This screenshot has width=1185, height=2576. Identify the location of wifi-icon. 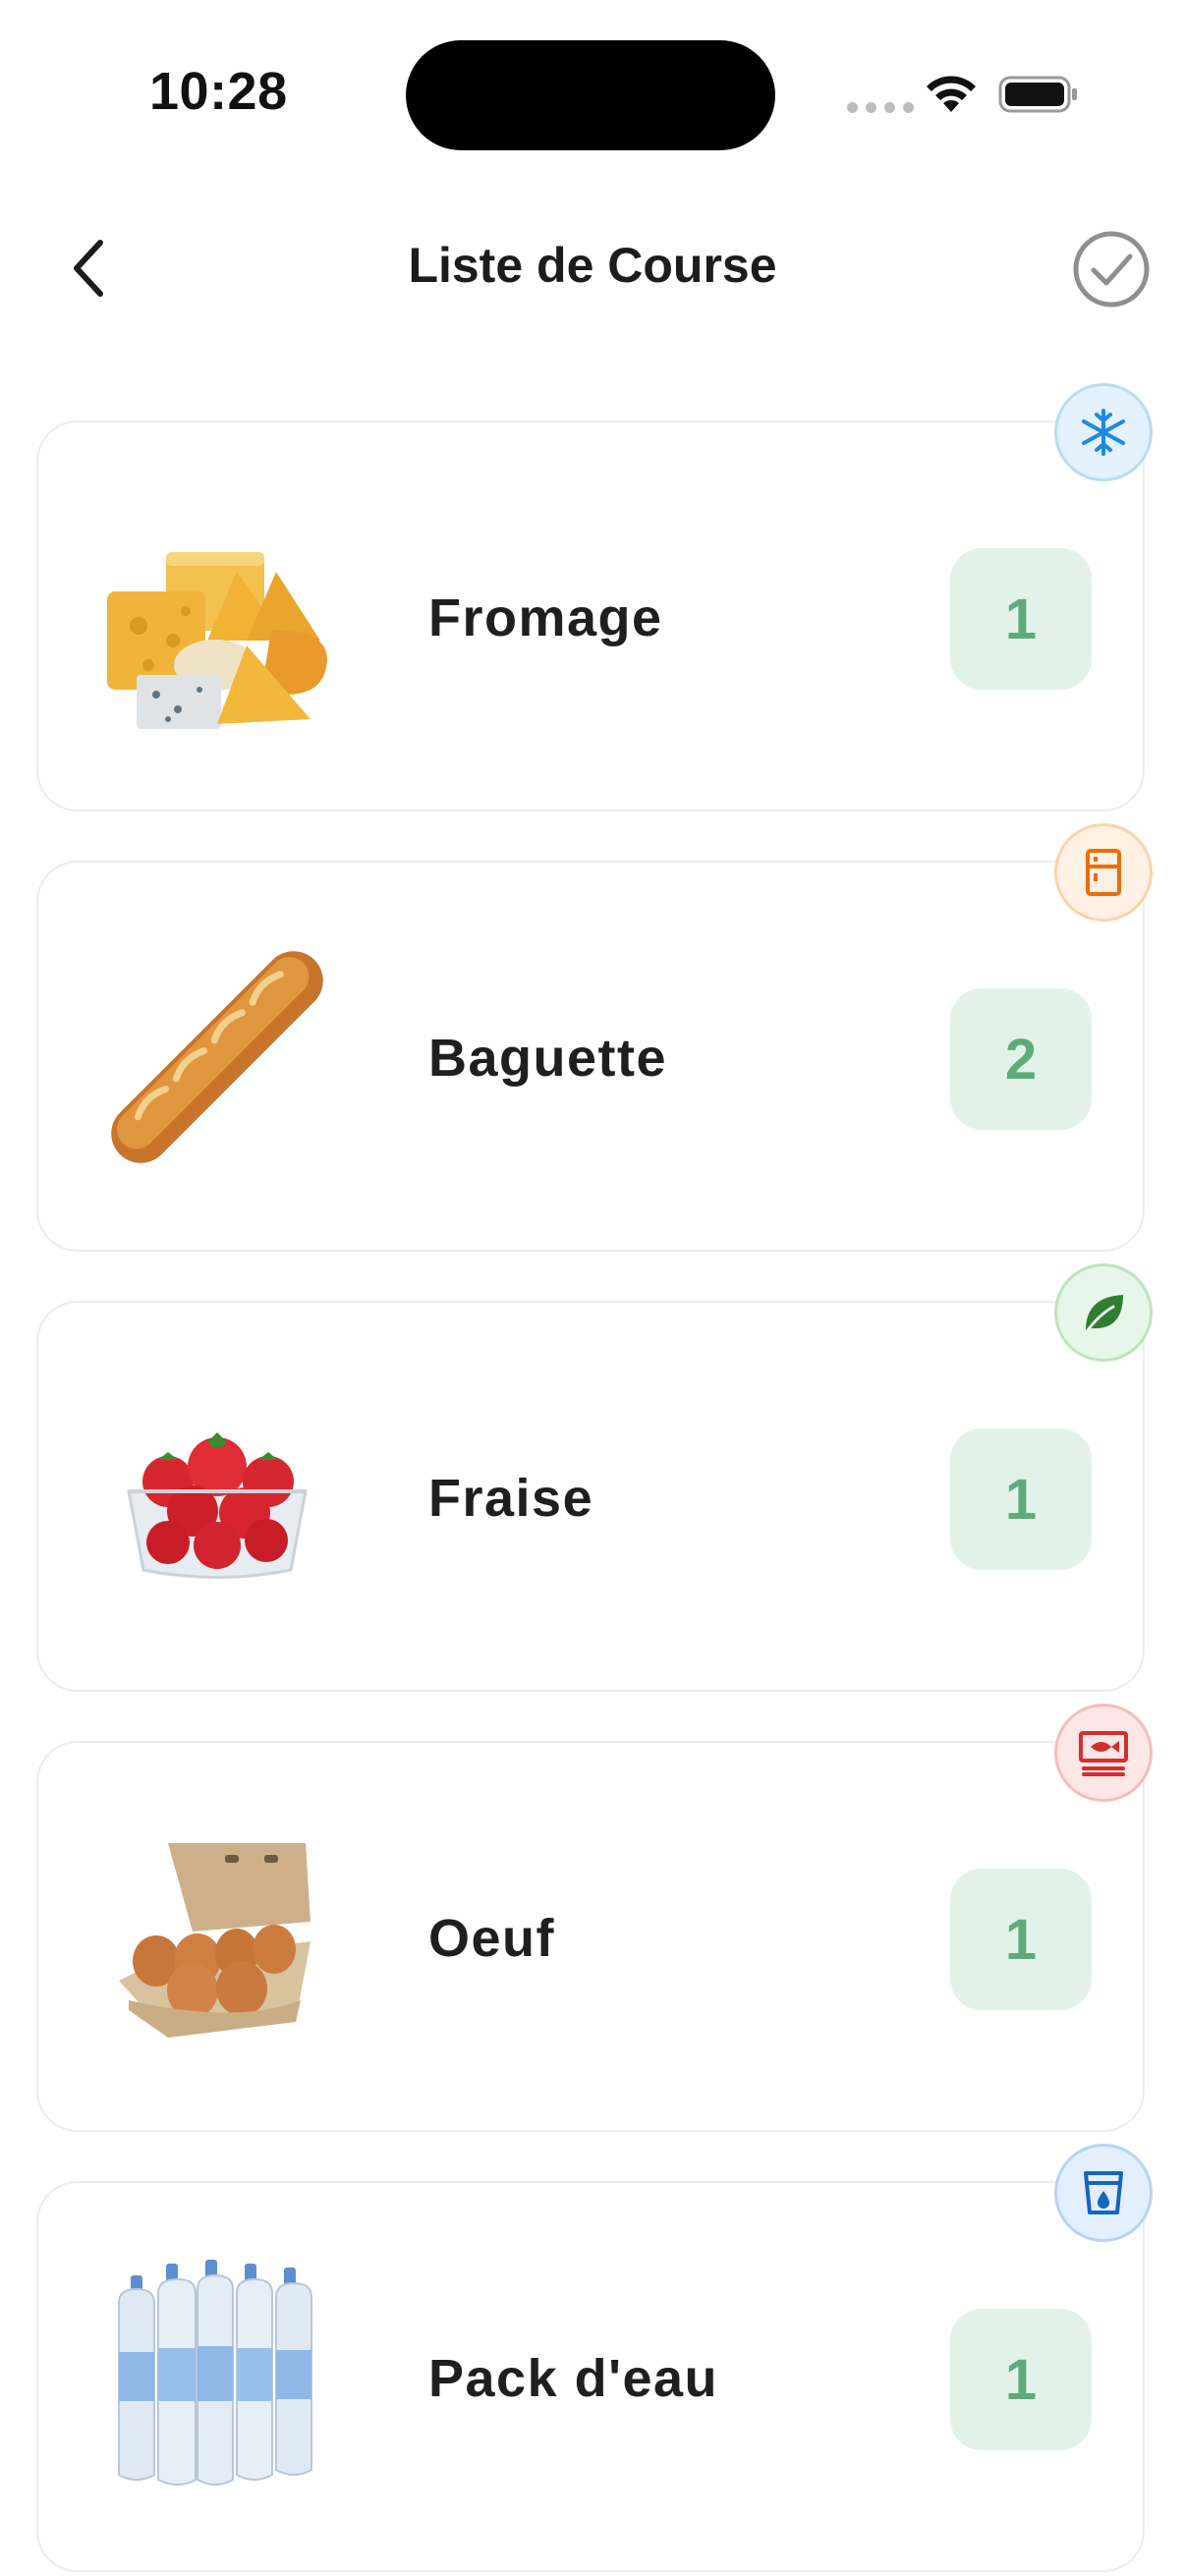
(952, 94).